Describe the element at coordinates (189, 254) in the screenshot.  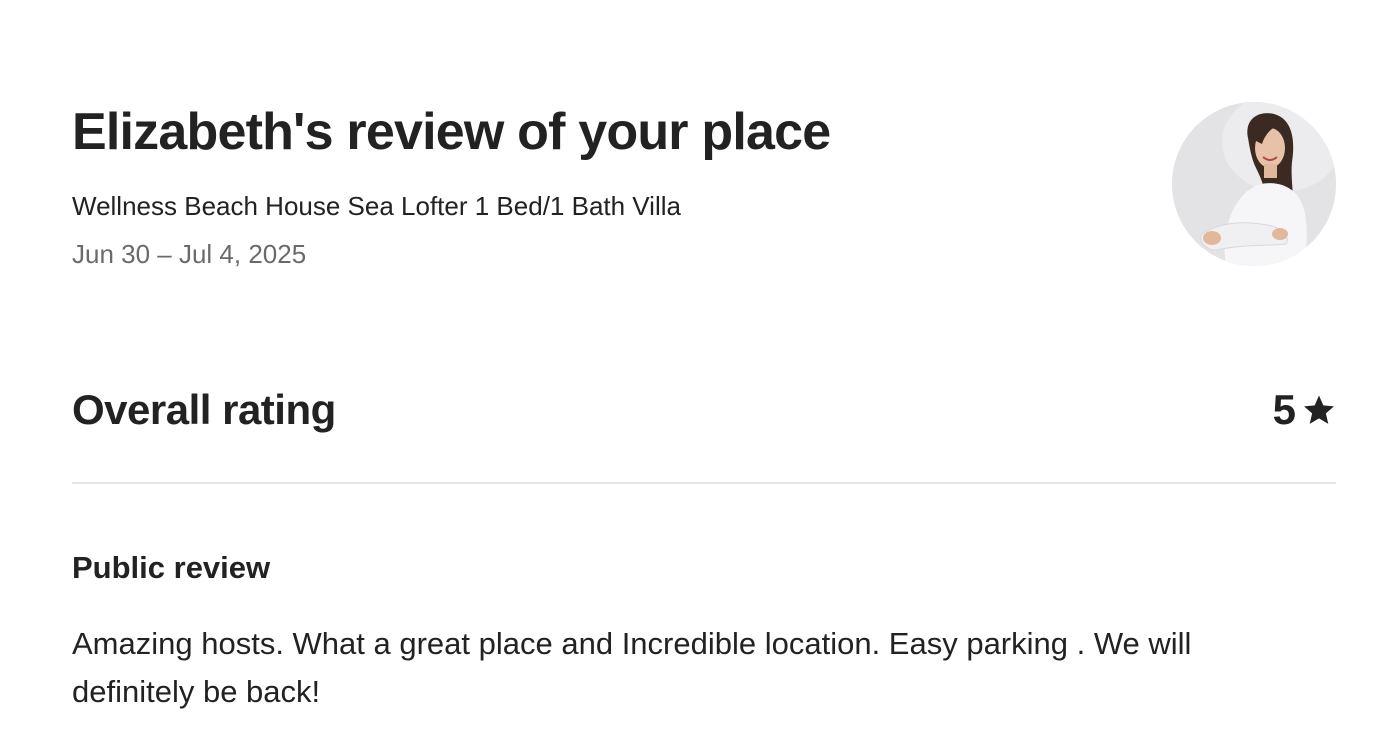
I see `stay-dates: Jun 30 – Jul 4, 2025` at that location.